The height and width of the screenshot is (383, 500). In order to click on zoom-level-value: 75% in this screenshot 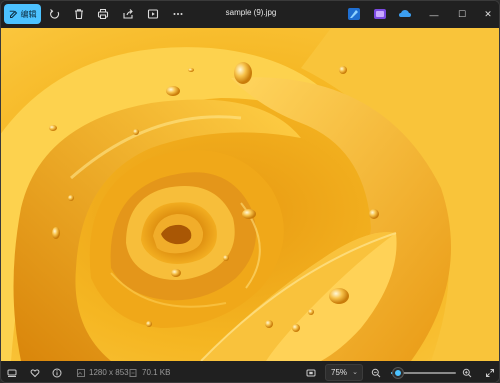, I will do `click(339, 372)`.